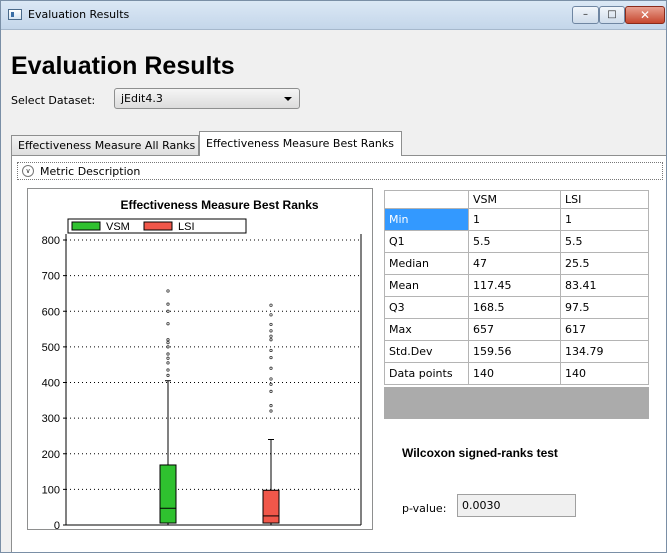  I want to click on table-cell: 657, so click(514, 329).